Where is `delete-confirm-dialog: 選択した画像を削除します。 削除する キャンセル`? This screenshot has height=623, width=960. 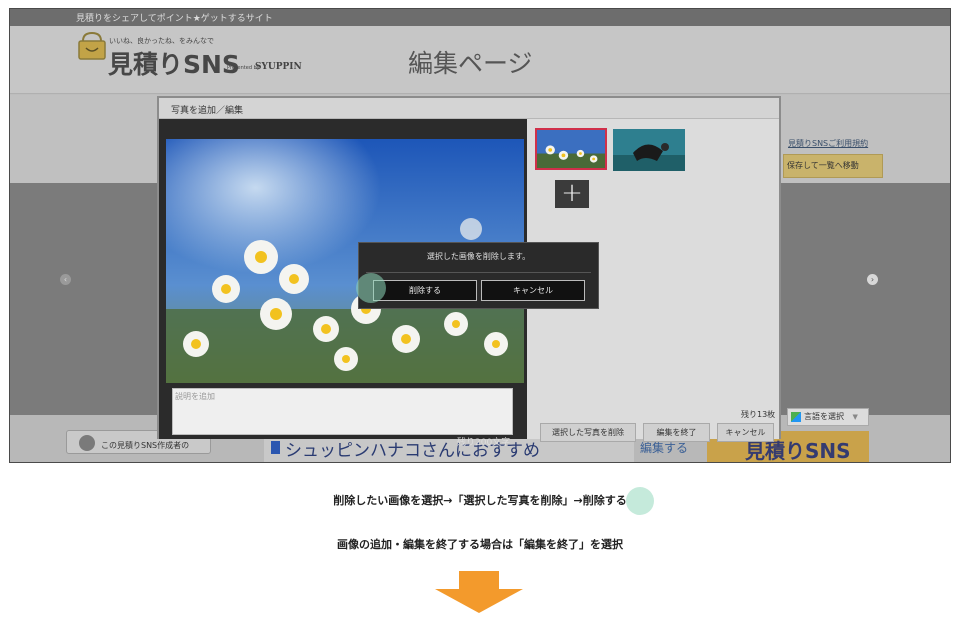 delete-confirm-dialog: 選択した画像を削除します。 削除する キャンセル is located at coordinates (478, 275).